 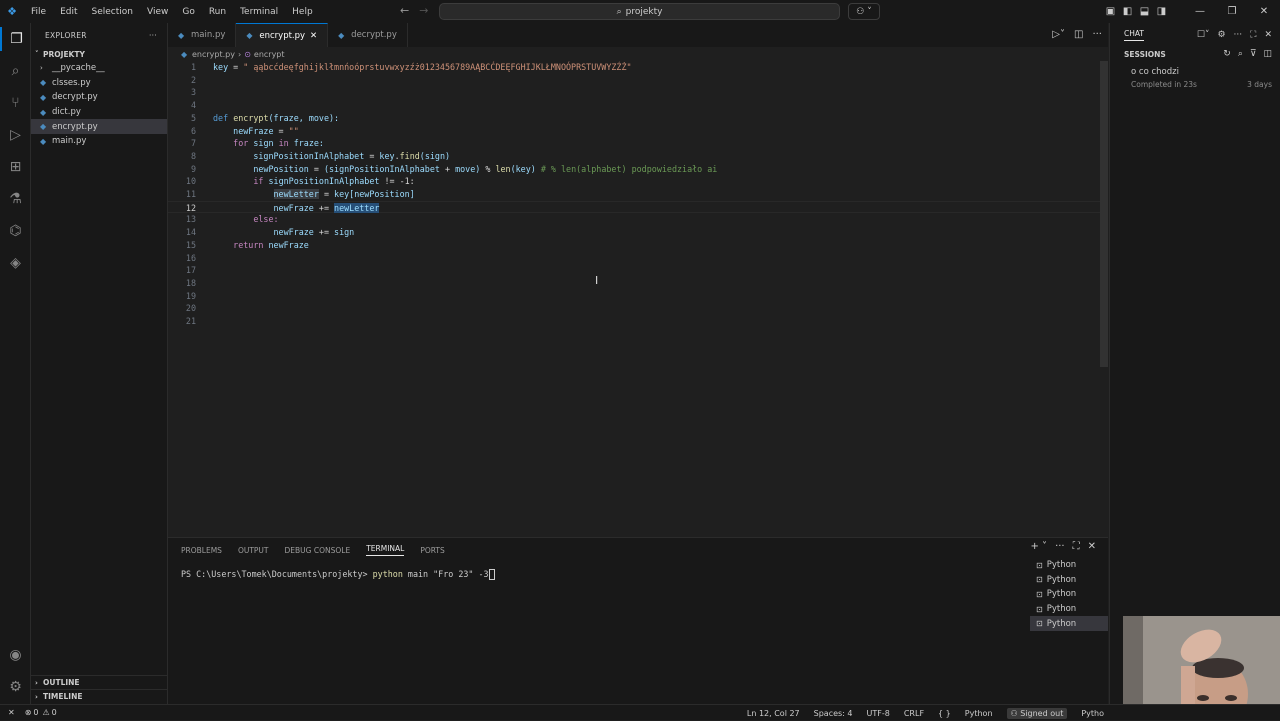 What do you see at coordinates (634, 131) in the screenshot?
I see `code-line: 6 newFraze = ""` at bounding box center [634, 131].